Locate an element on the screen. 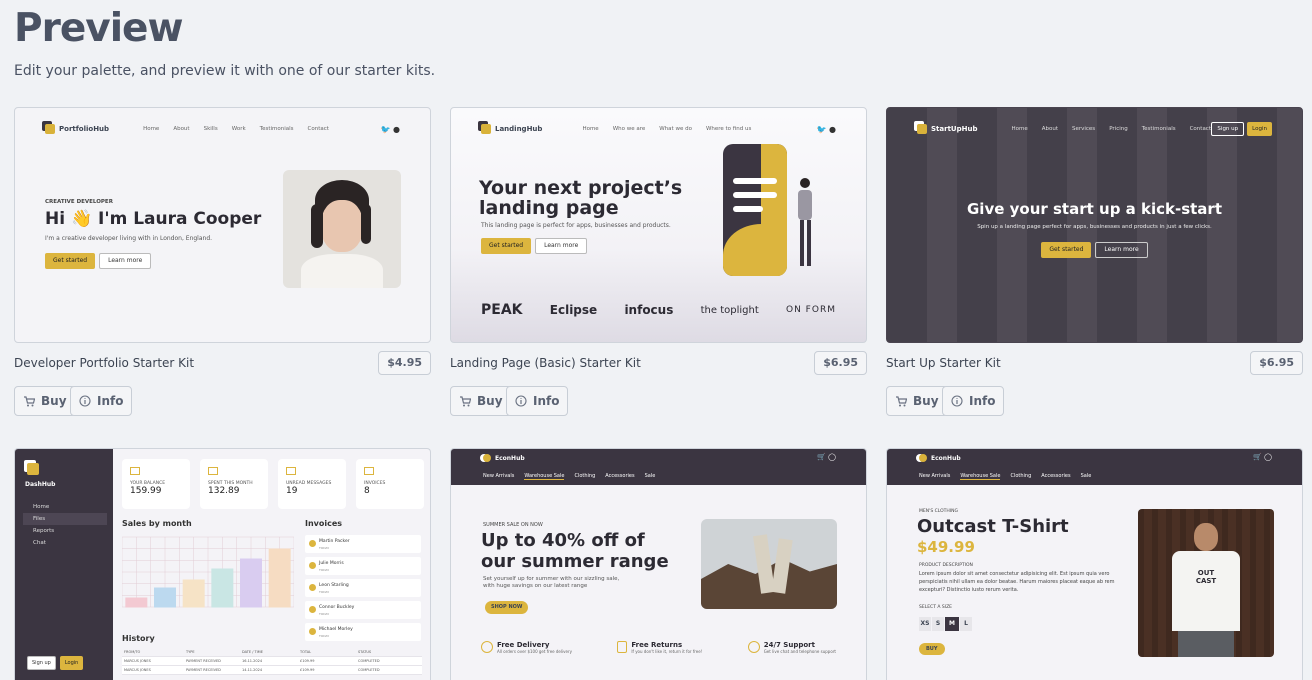  kit-title: Developer Portfolio Starter Kit is located at coordinates (104, 363).